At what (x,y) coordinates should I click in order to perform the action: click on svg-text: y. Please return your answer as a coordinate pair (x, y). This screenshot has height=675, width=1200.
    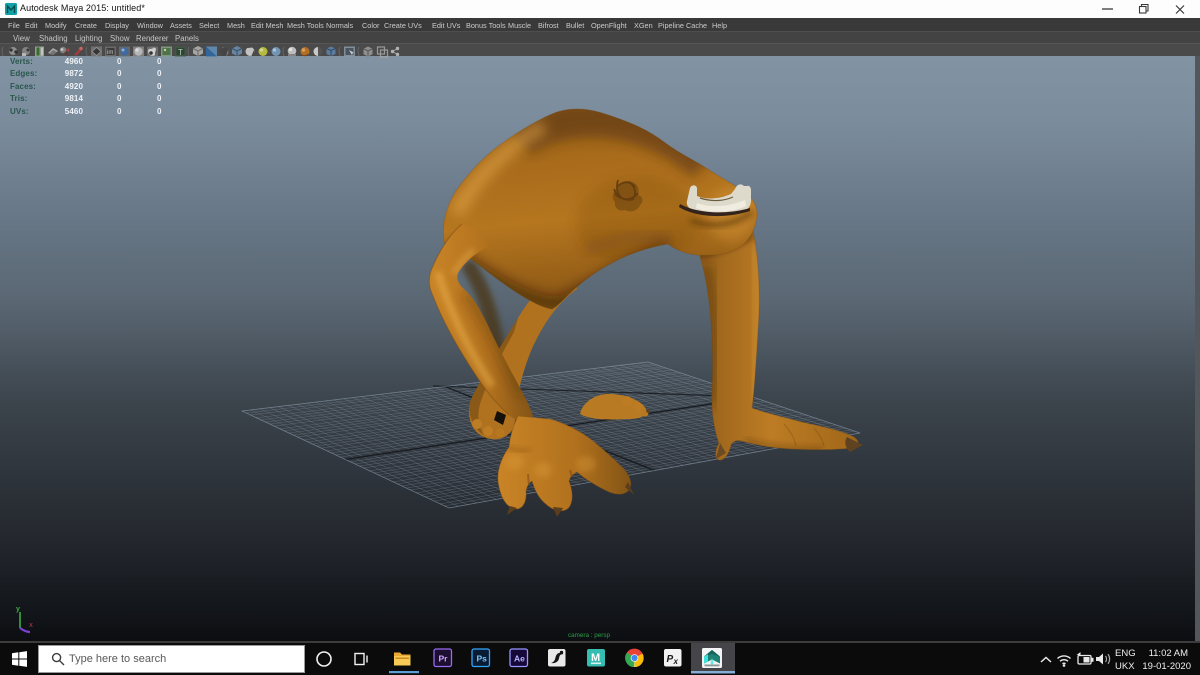
    Looking at the image, I should click on (18, 609).